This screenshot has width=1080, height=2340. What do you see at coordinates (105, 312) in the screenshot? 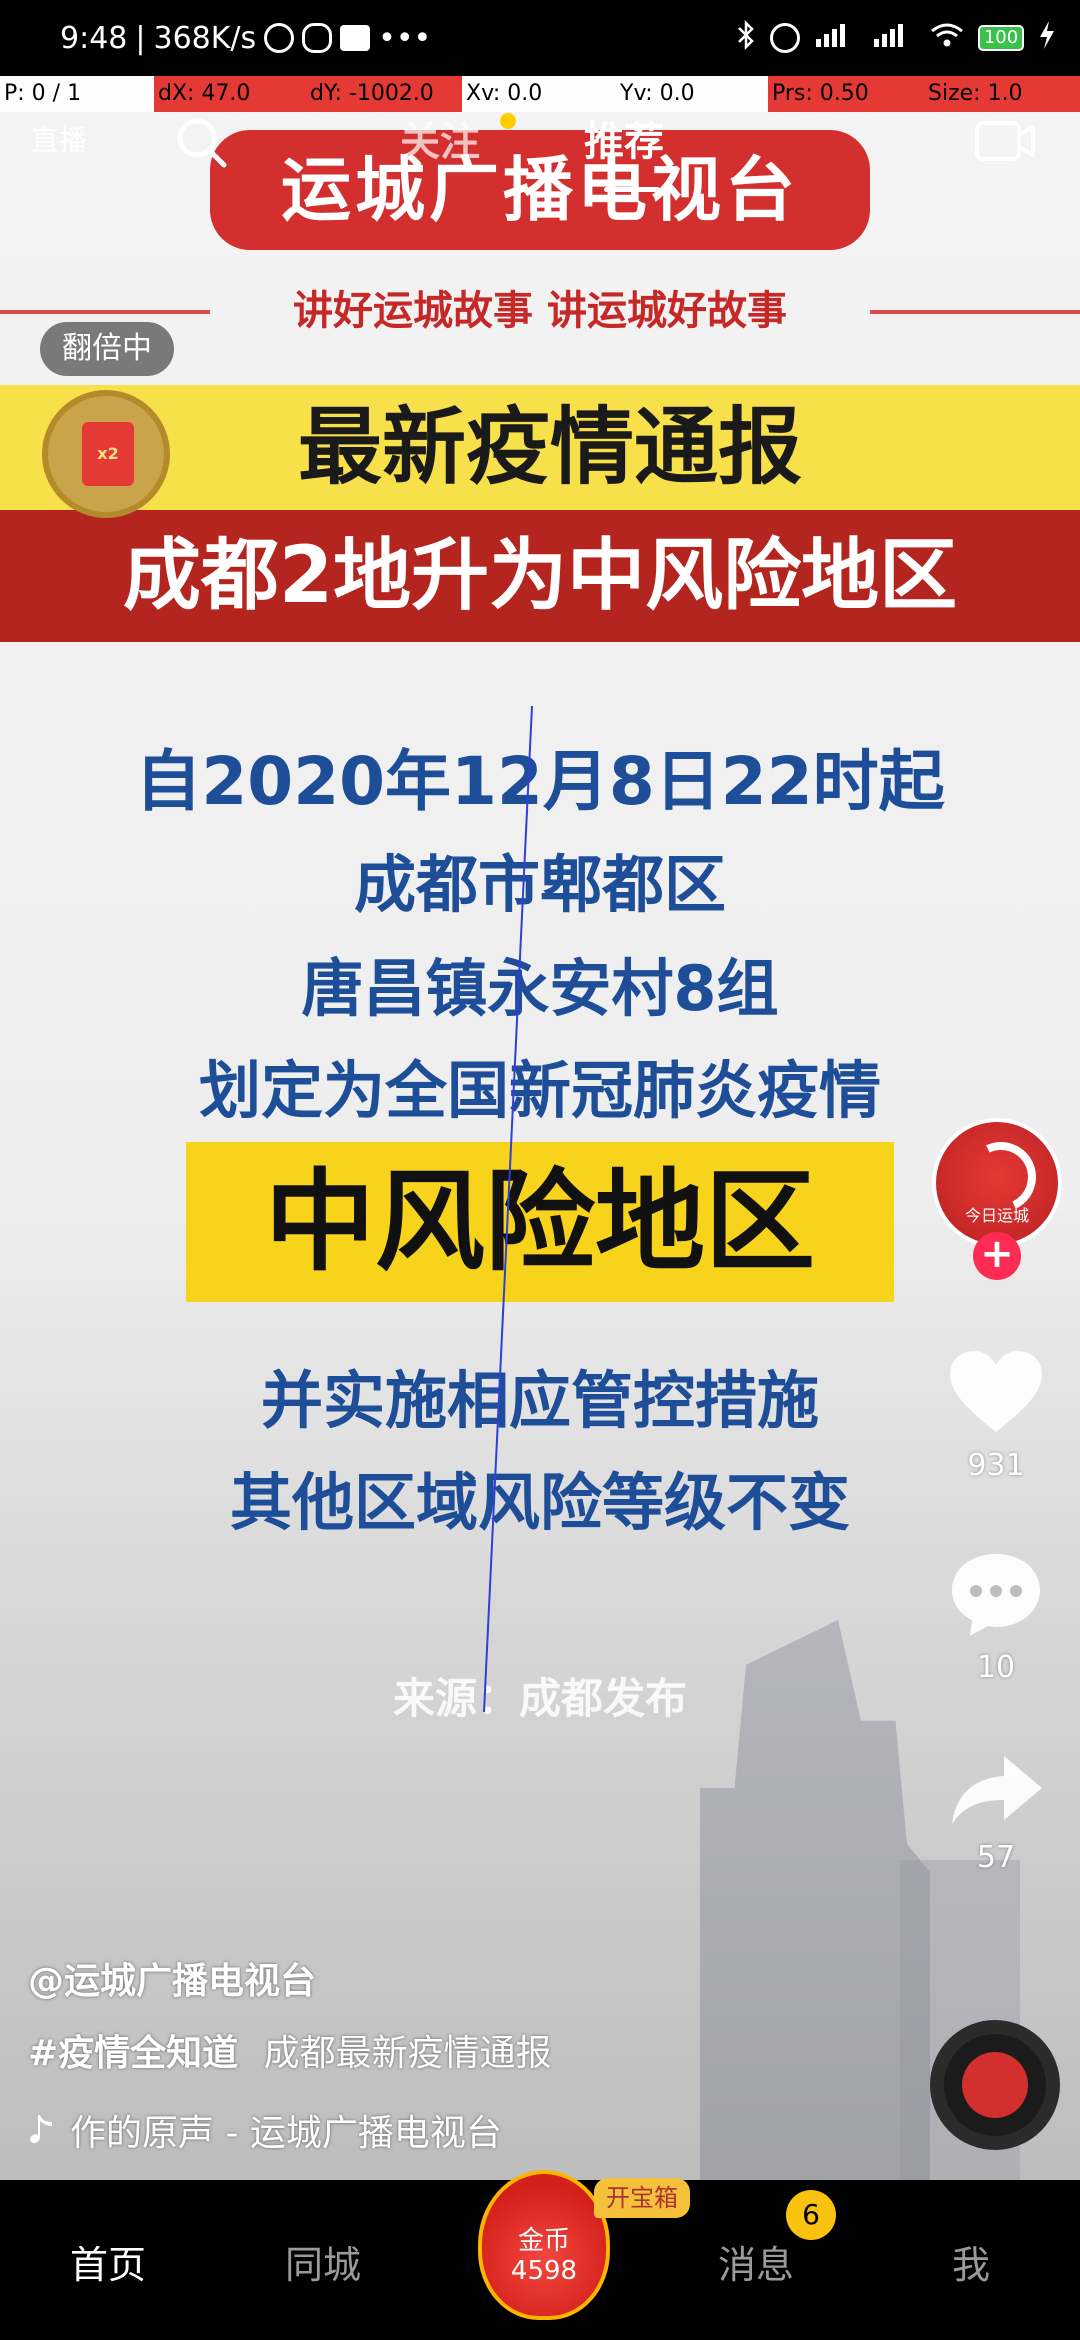
I see `slogan-divider-left` at bounding box center [105, 312].